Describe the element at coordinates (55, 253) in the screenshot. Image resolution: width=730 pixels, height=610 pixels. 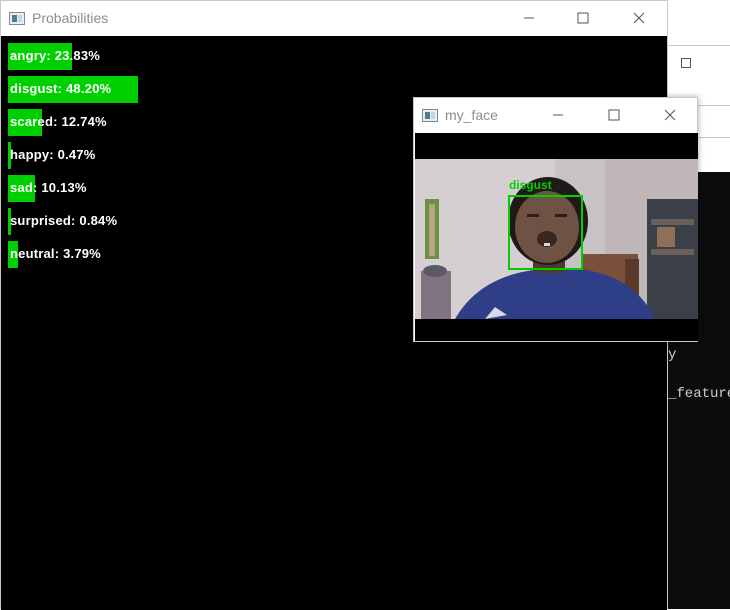
I see `bar-label: neutral: 3.79%` at that location.